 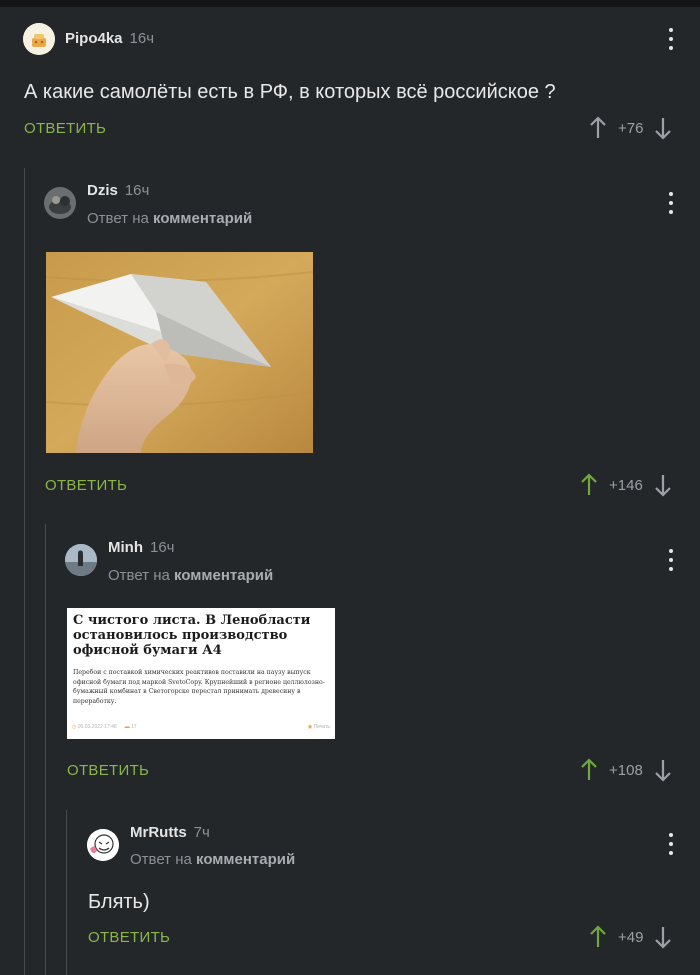 I want to click on more-options-icon, so click(x=671, y=844).